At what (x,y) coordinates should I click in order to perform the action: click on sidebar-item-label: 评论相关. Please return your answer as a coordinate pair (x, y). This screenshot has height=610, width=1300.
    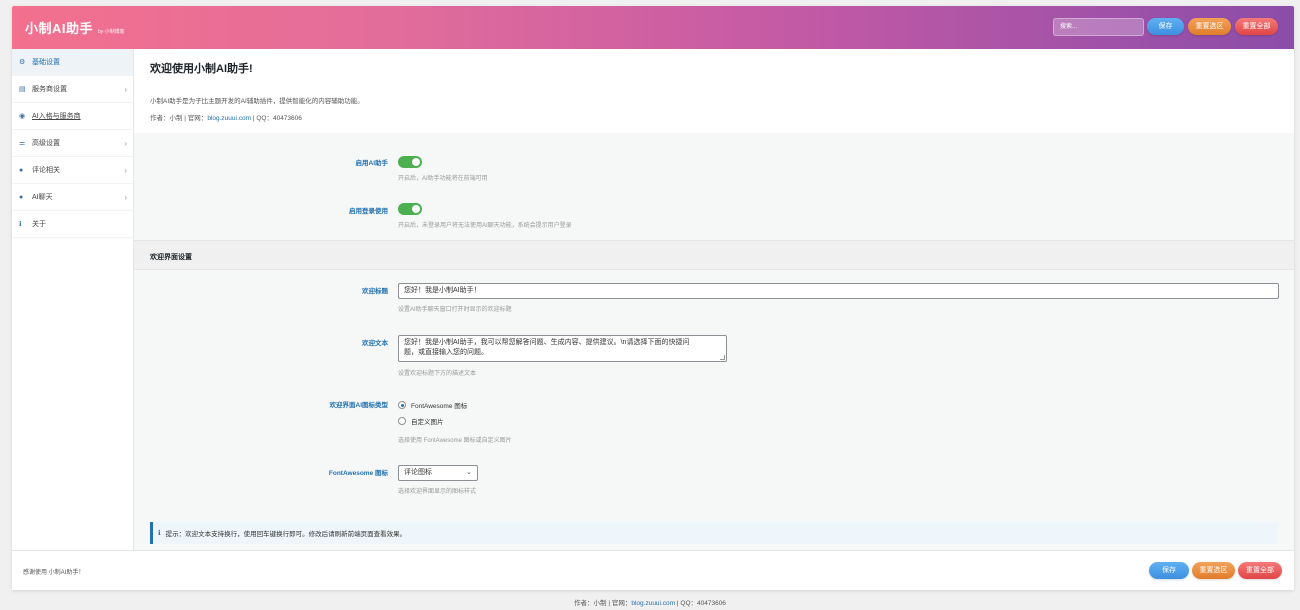
    Looking at the image, I should click on (46, 170).